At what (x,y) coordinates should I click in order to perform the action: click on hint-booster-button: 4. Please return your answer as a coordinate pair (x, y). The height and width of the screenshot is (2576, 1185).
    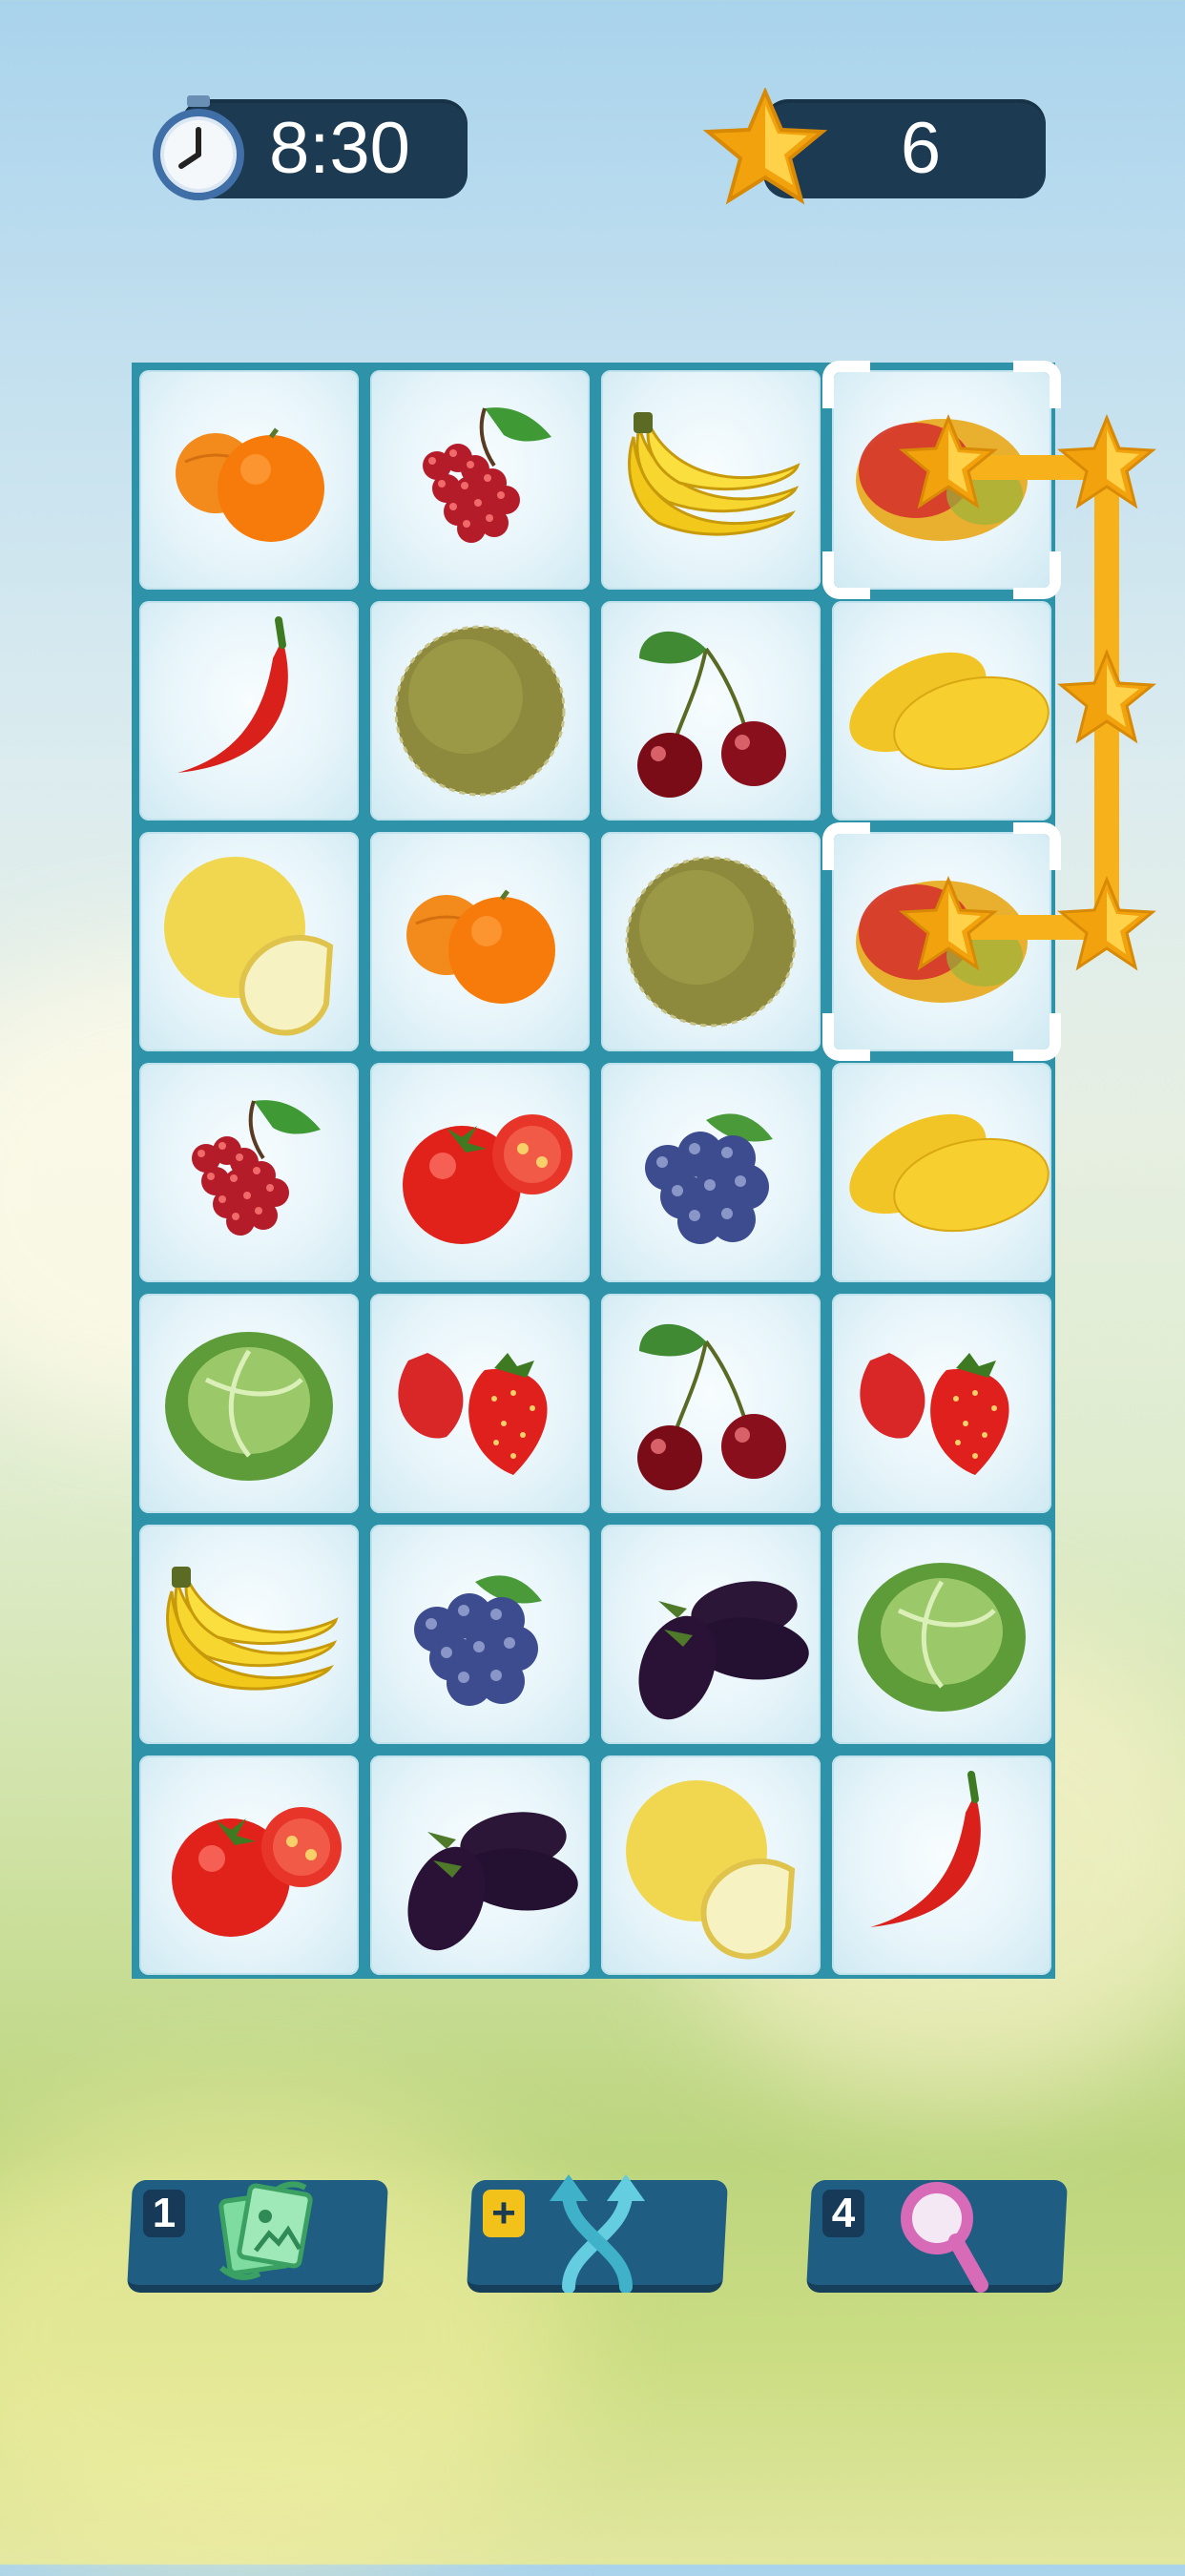
    Looking at the image, I should click on (937, 2236).